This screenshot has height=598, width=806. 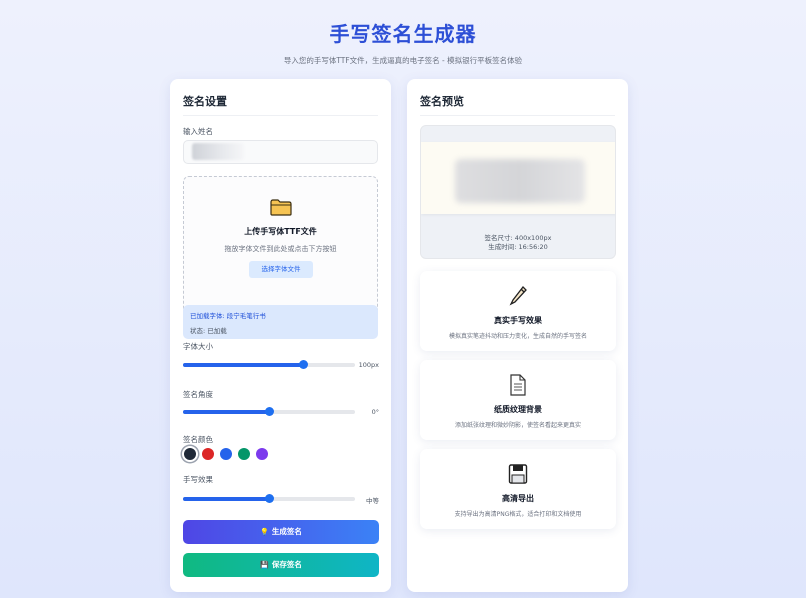 What do you see at coordinates (372, 501) in the screenshot?
I see `effect-value: 中等` at bounding box center [372, 501].